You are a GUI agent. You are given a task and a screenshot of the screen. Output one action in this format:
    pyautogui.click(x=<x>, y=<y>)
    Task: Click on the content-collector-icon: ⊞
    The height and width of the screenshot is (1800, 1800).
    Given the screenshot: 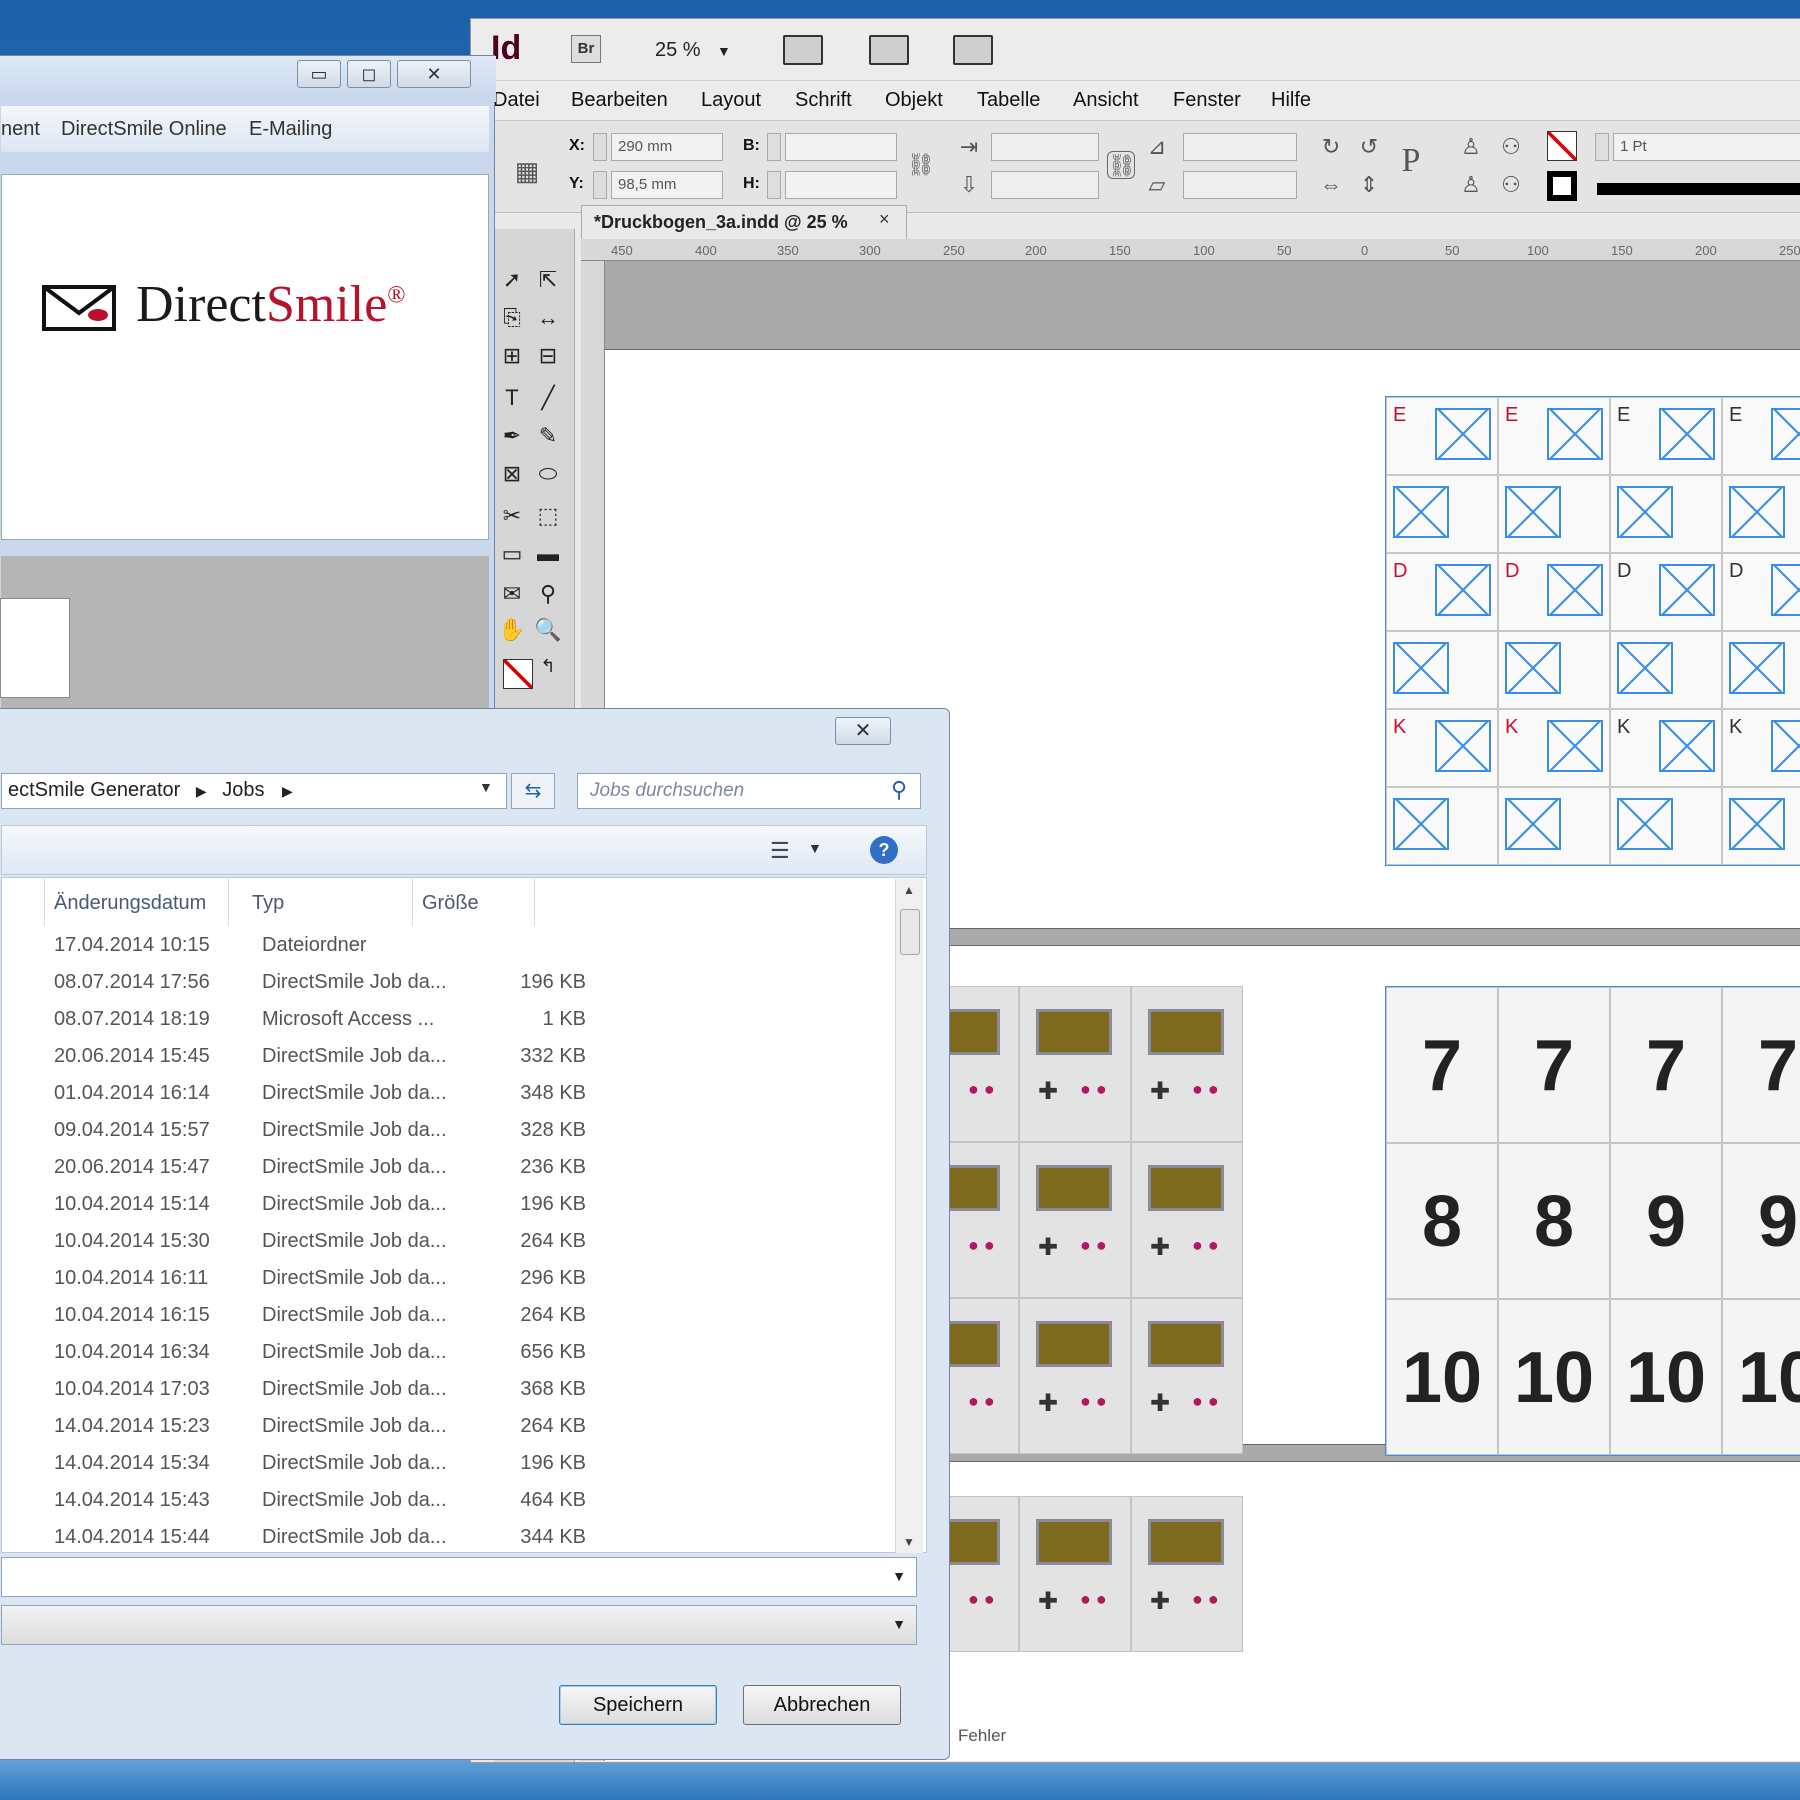 What is the action you would take?
    pyautogui.click(x=512, y=356)
    